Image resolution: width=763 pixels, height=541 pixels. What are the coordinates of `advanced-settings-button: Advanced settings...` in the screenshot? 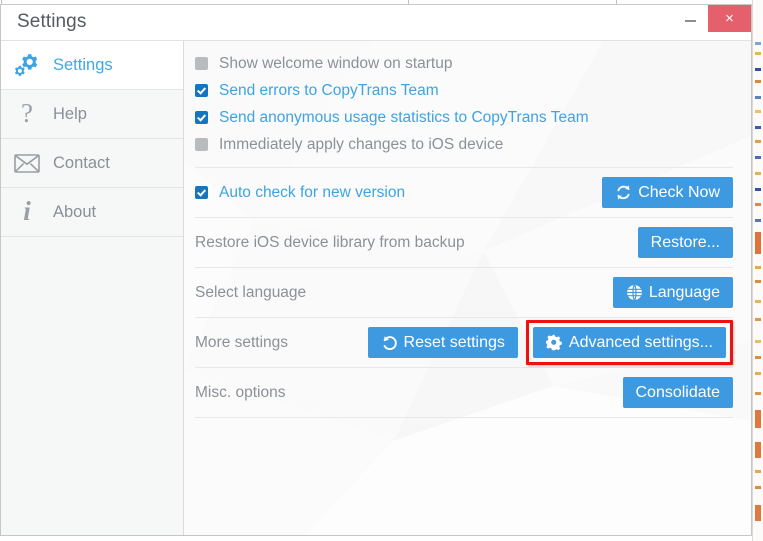 It's located at (629, 342).